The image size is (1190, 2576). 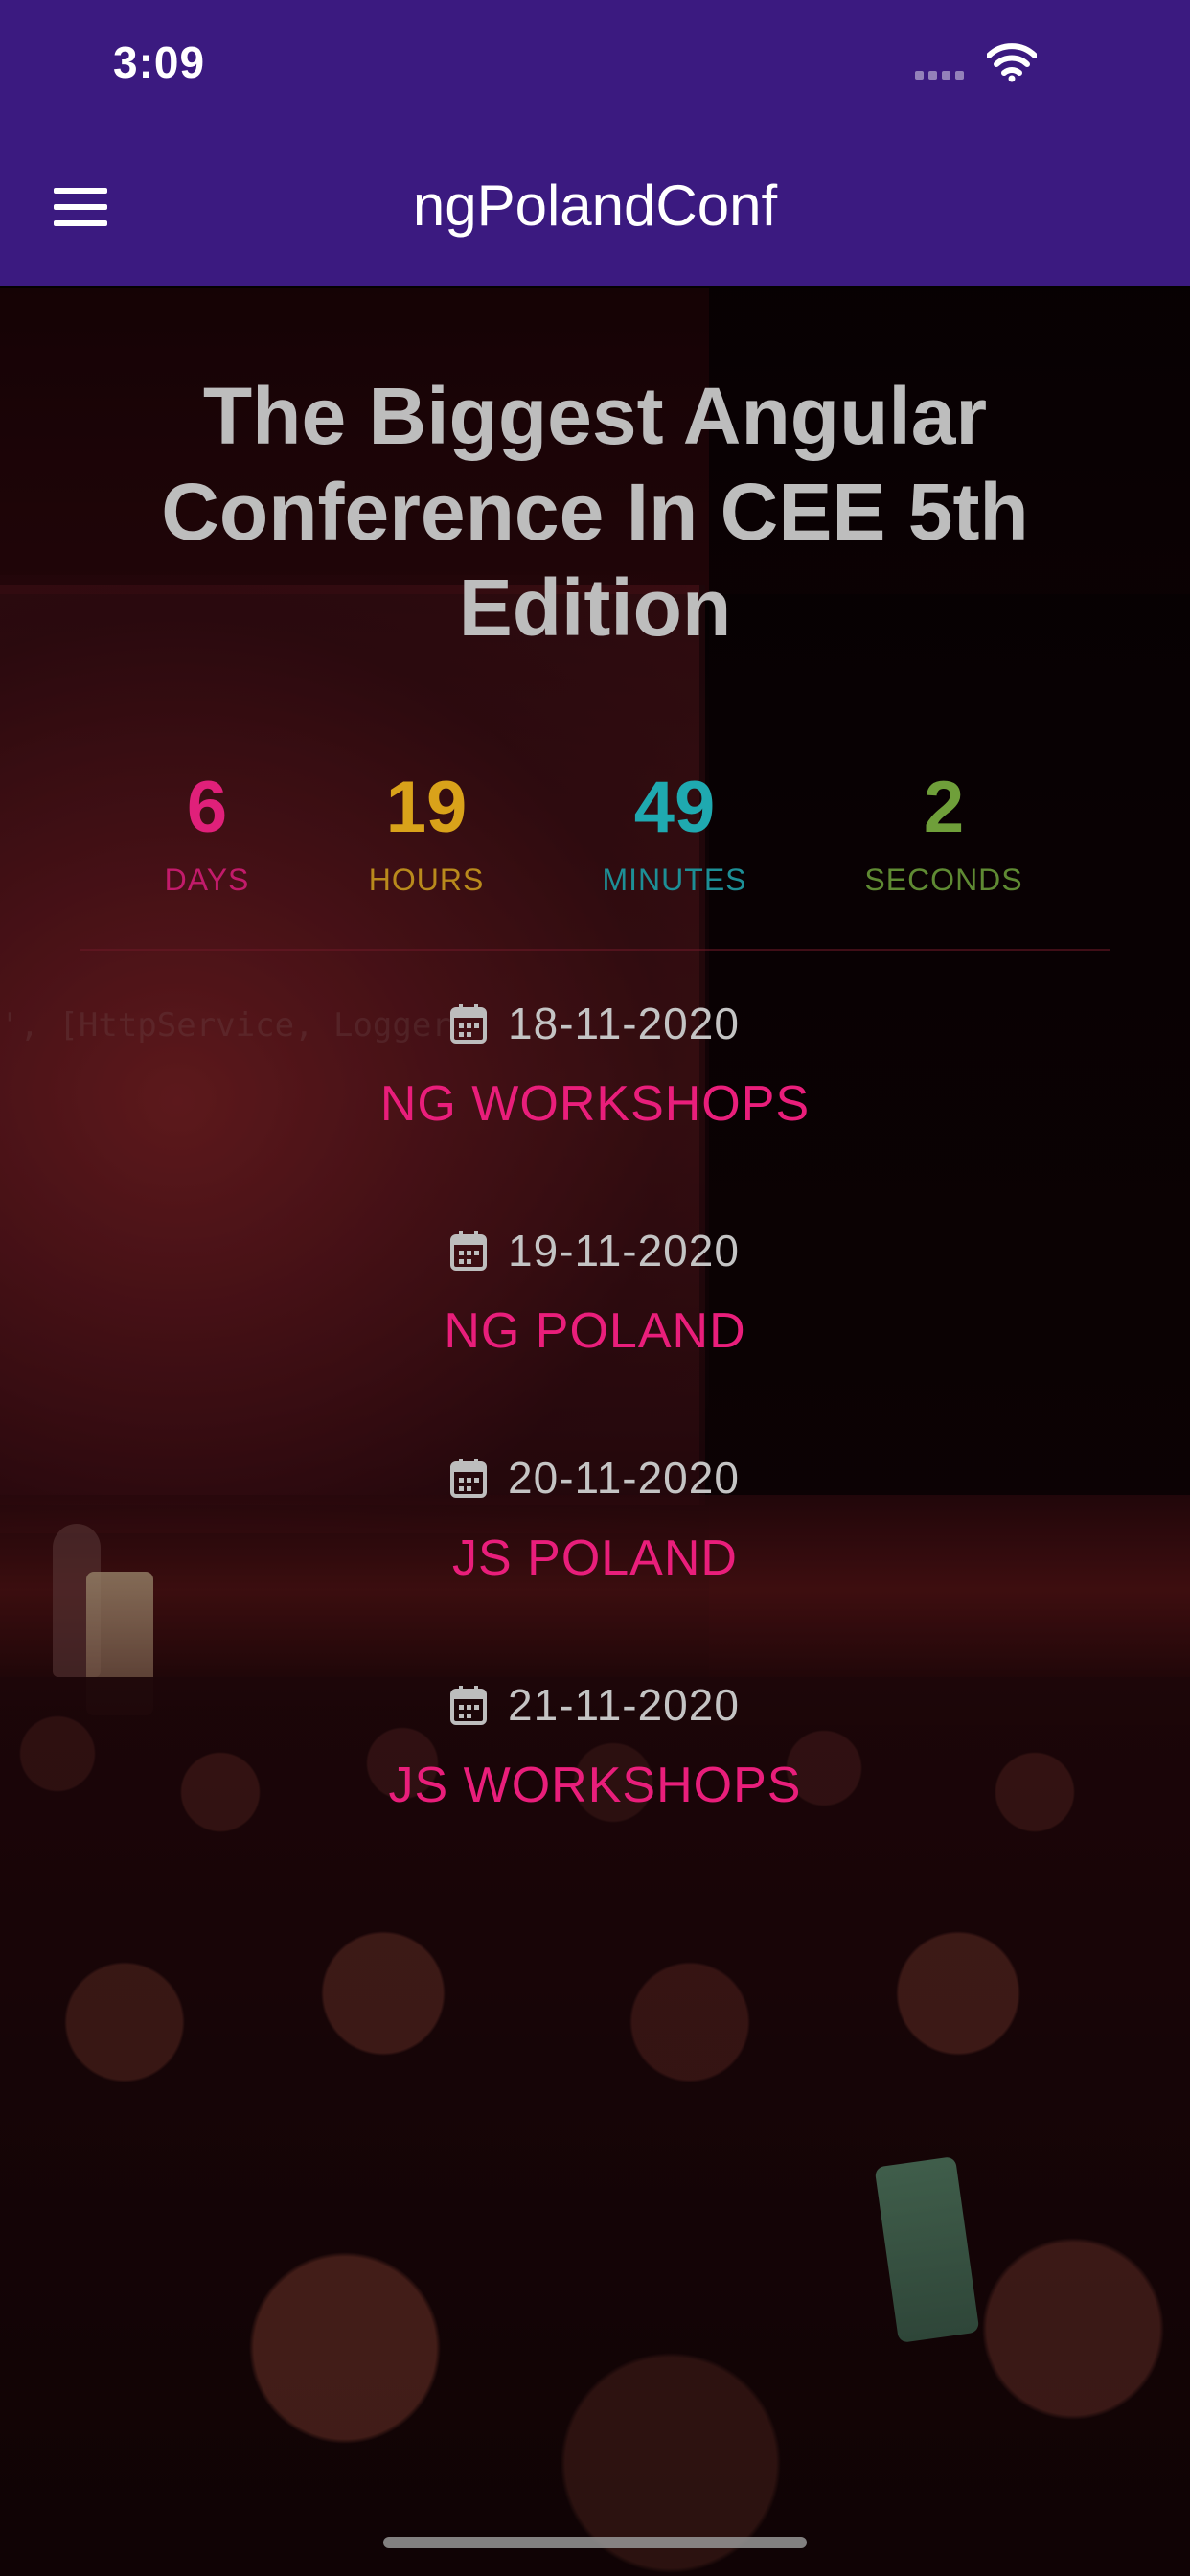 What do you see at coordinates (427, 879) in the screenshot?
I see `countdown-label: HOURS` at bounding box center [427, 879].